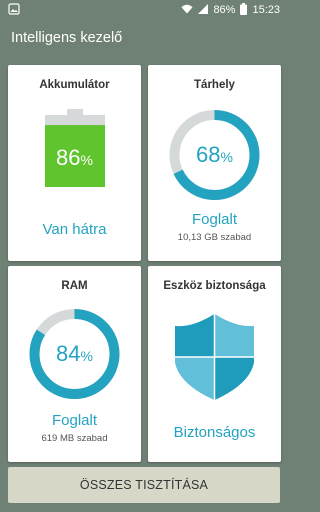  I want to click on battery-card-title: Akkumulátor, so click(74, 85).